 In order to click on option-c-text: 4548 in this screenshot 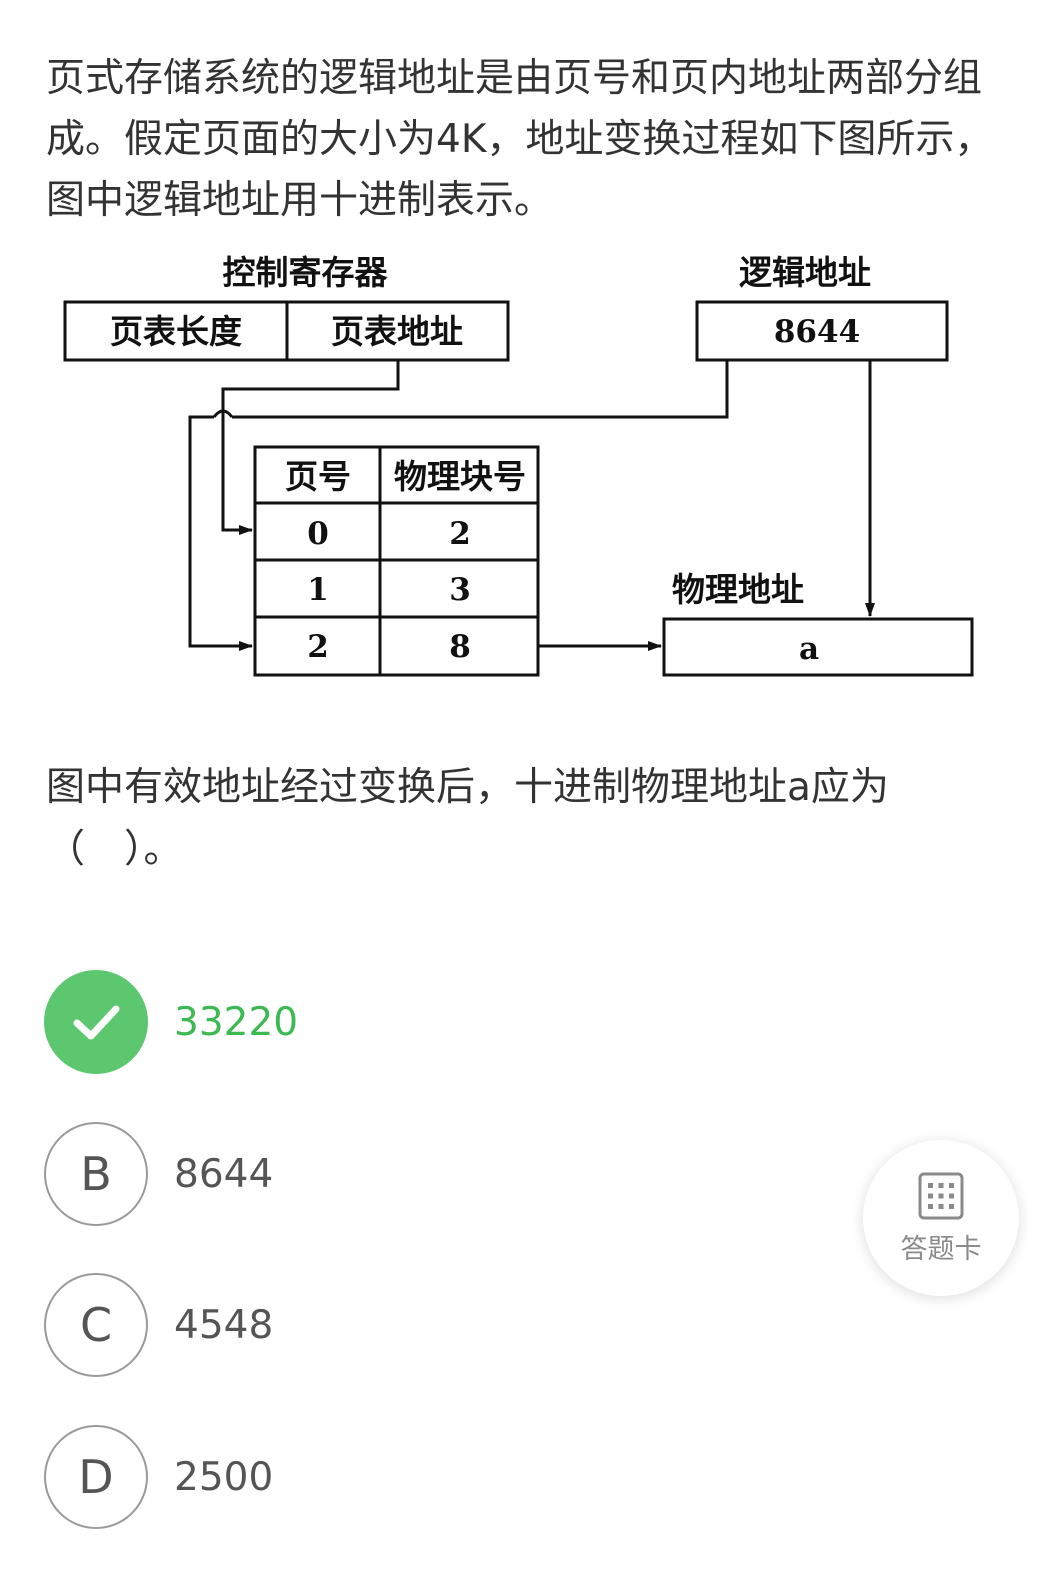, I will do `click(224, 1325)`.